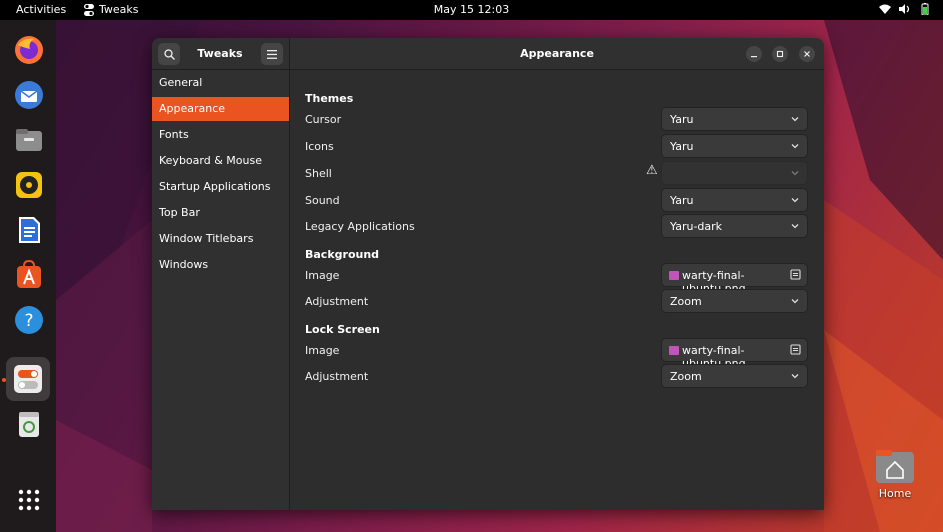 This screenshot has height=532, width=943. I want to click on menu-button, so click(272, 54).